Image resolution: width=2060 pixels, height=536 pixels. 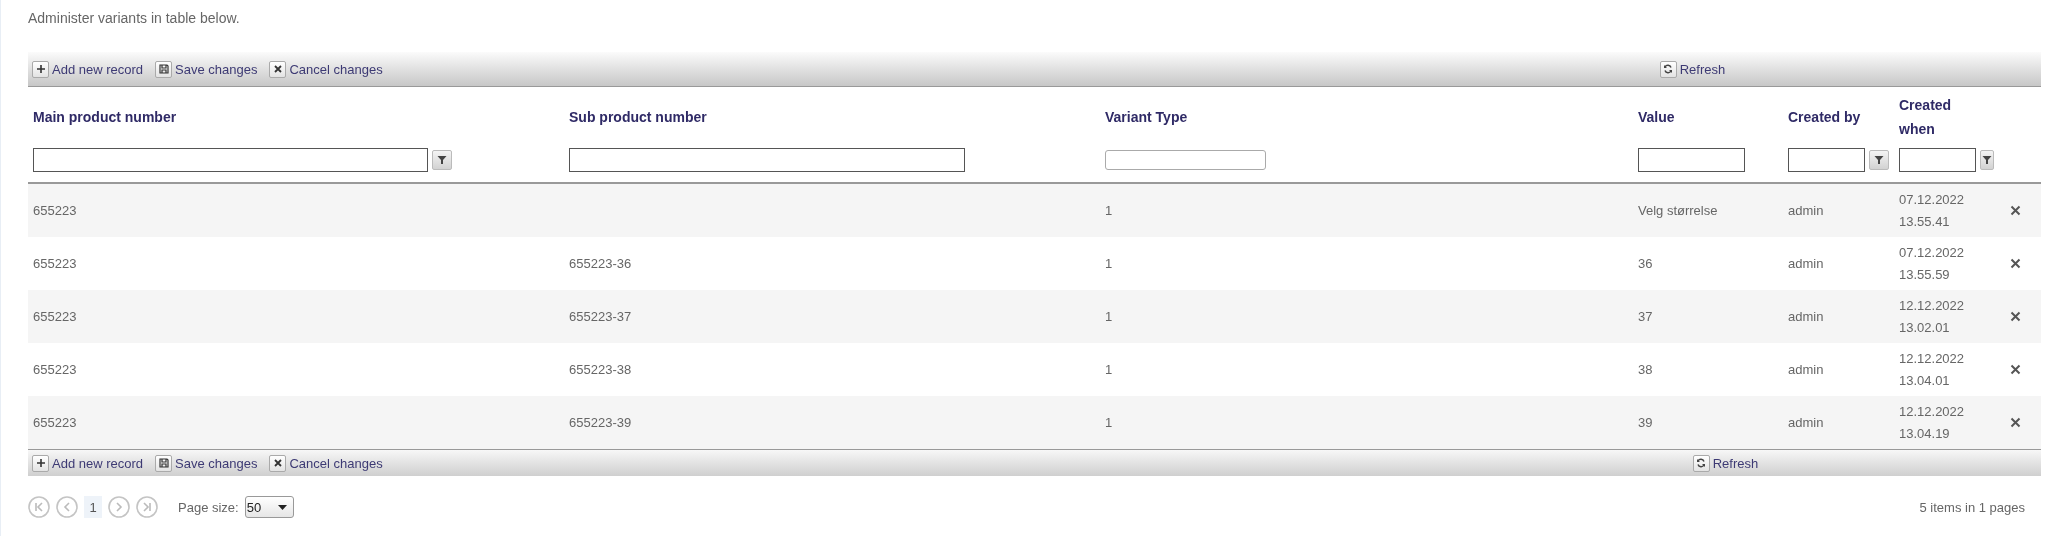 What do you see at coordinates (600, 422) in the screenshot?
I see `table-cell: 655223-39` at bounding box center [600, 422].